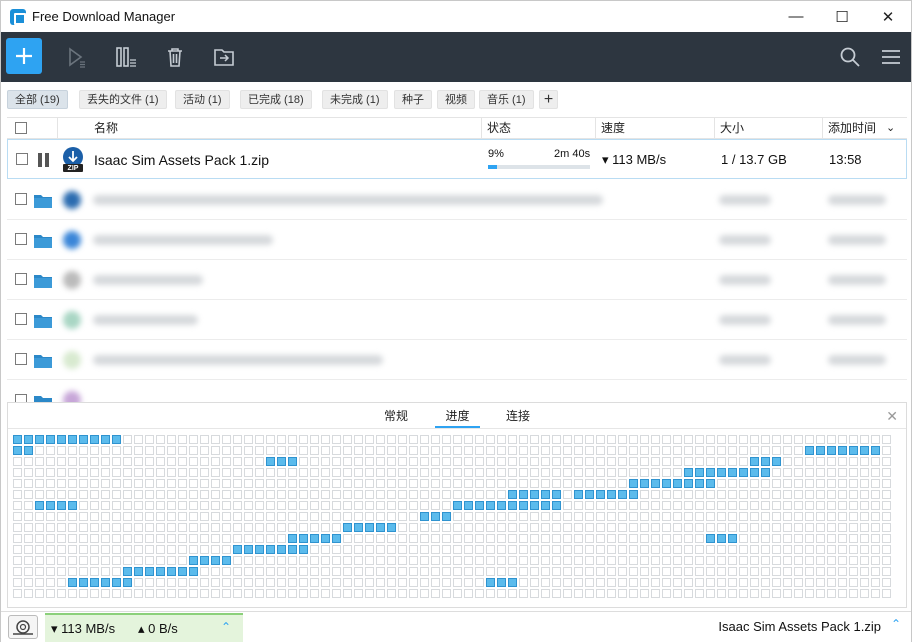  Describe the element at coordinates (506, 99) in the screenshot. I see `filter-tab-music: 音乐 (1)` at that location.